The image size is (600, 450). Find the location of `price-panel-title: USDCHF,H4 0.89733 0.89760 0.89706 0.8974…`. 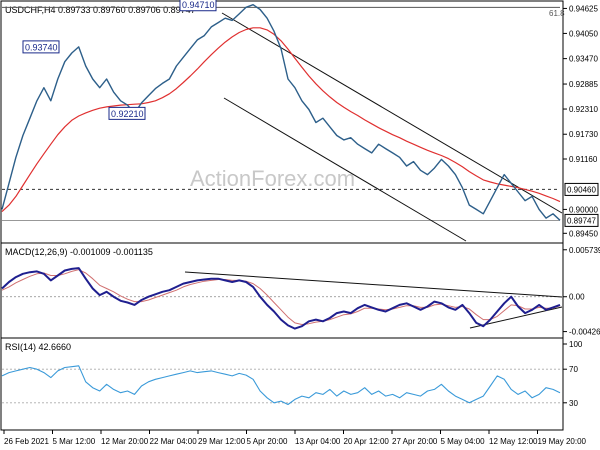

price-panel-title: USDCHF,H4 0.89733 0.89760 0.89706 0.8974… is located at coordinates (100, 10).